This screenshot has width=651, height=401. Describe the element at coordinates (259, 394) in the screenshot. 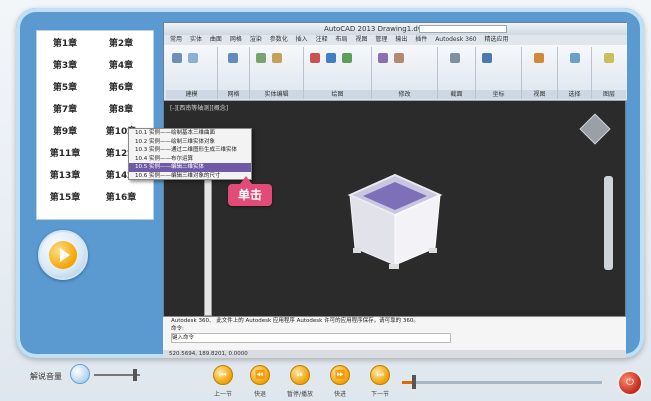

I see `rewind-label: 快退` at that location.